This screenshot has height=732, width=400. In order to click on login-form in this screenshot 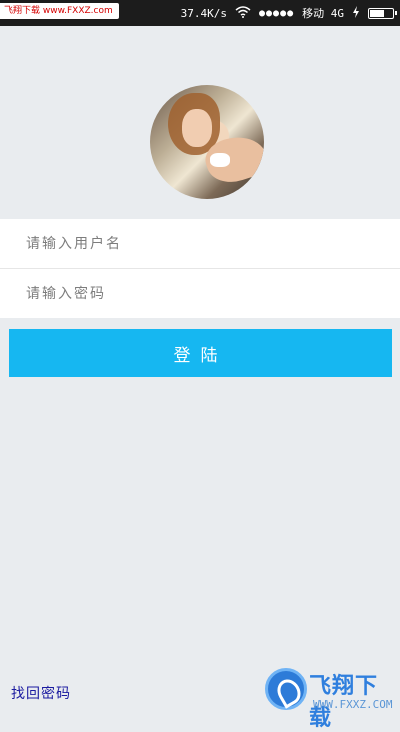, I will do `click(200, 268)`.